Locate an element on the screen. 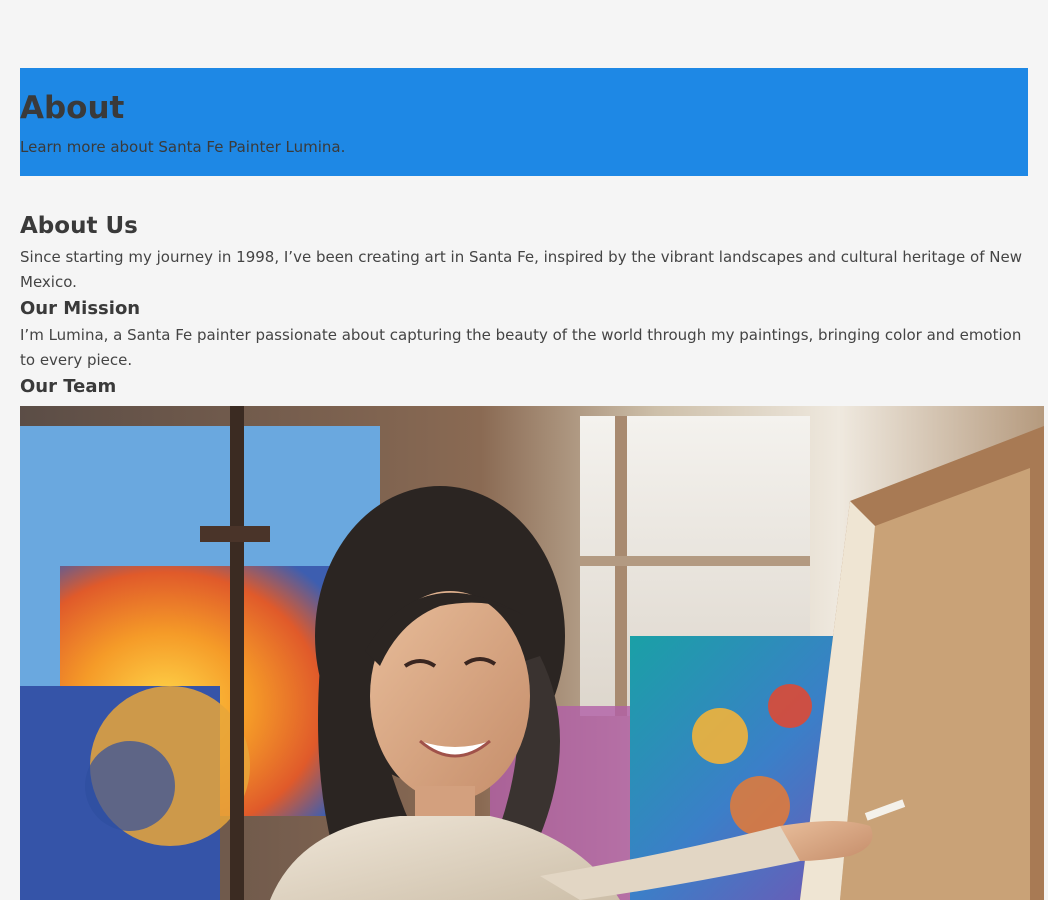 Image resolution: width=1048 pixels, height=900 pixels. team-heading: Our Team is located at coordinates (68, 386).